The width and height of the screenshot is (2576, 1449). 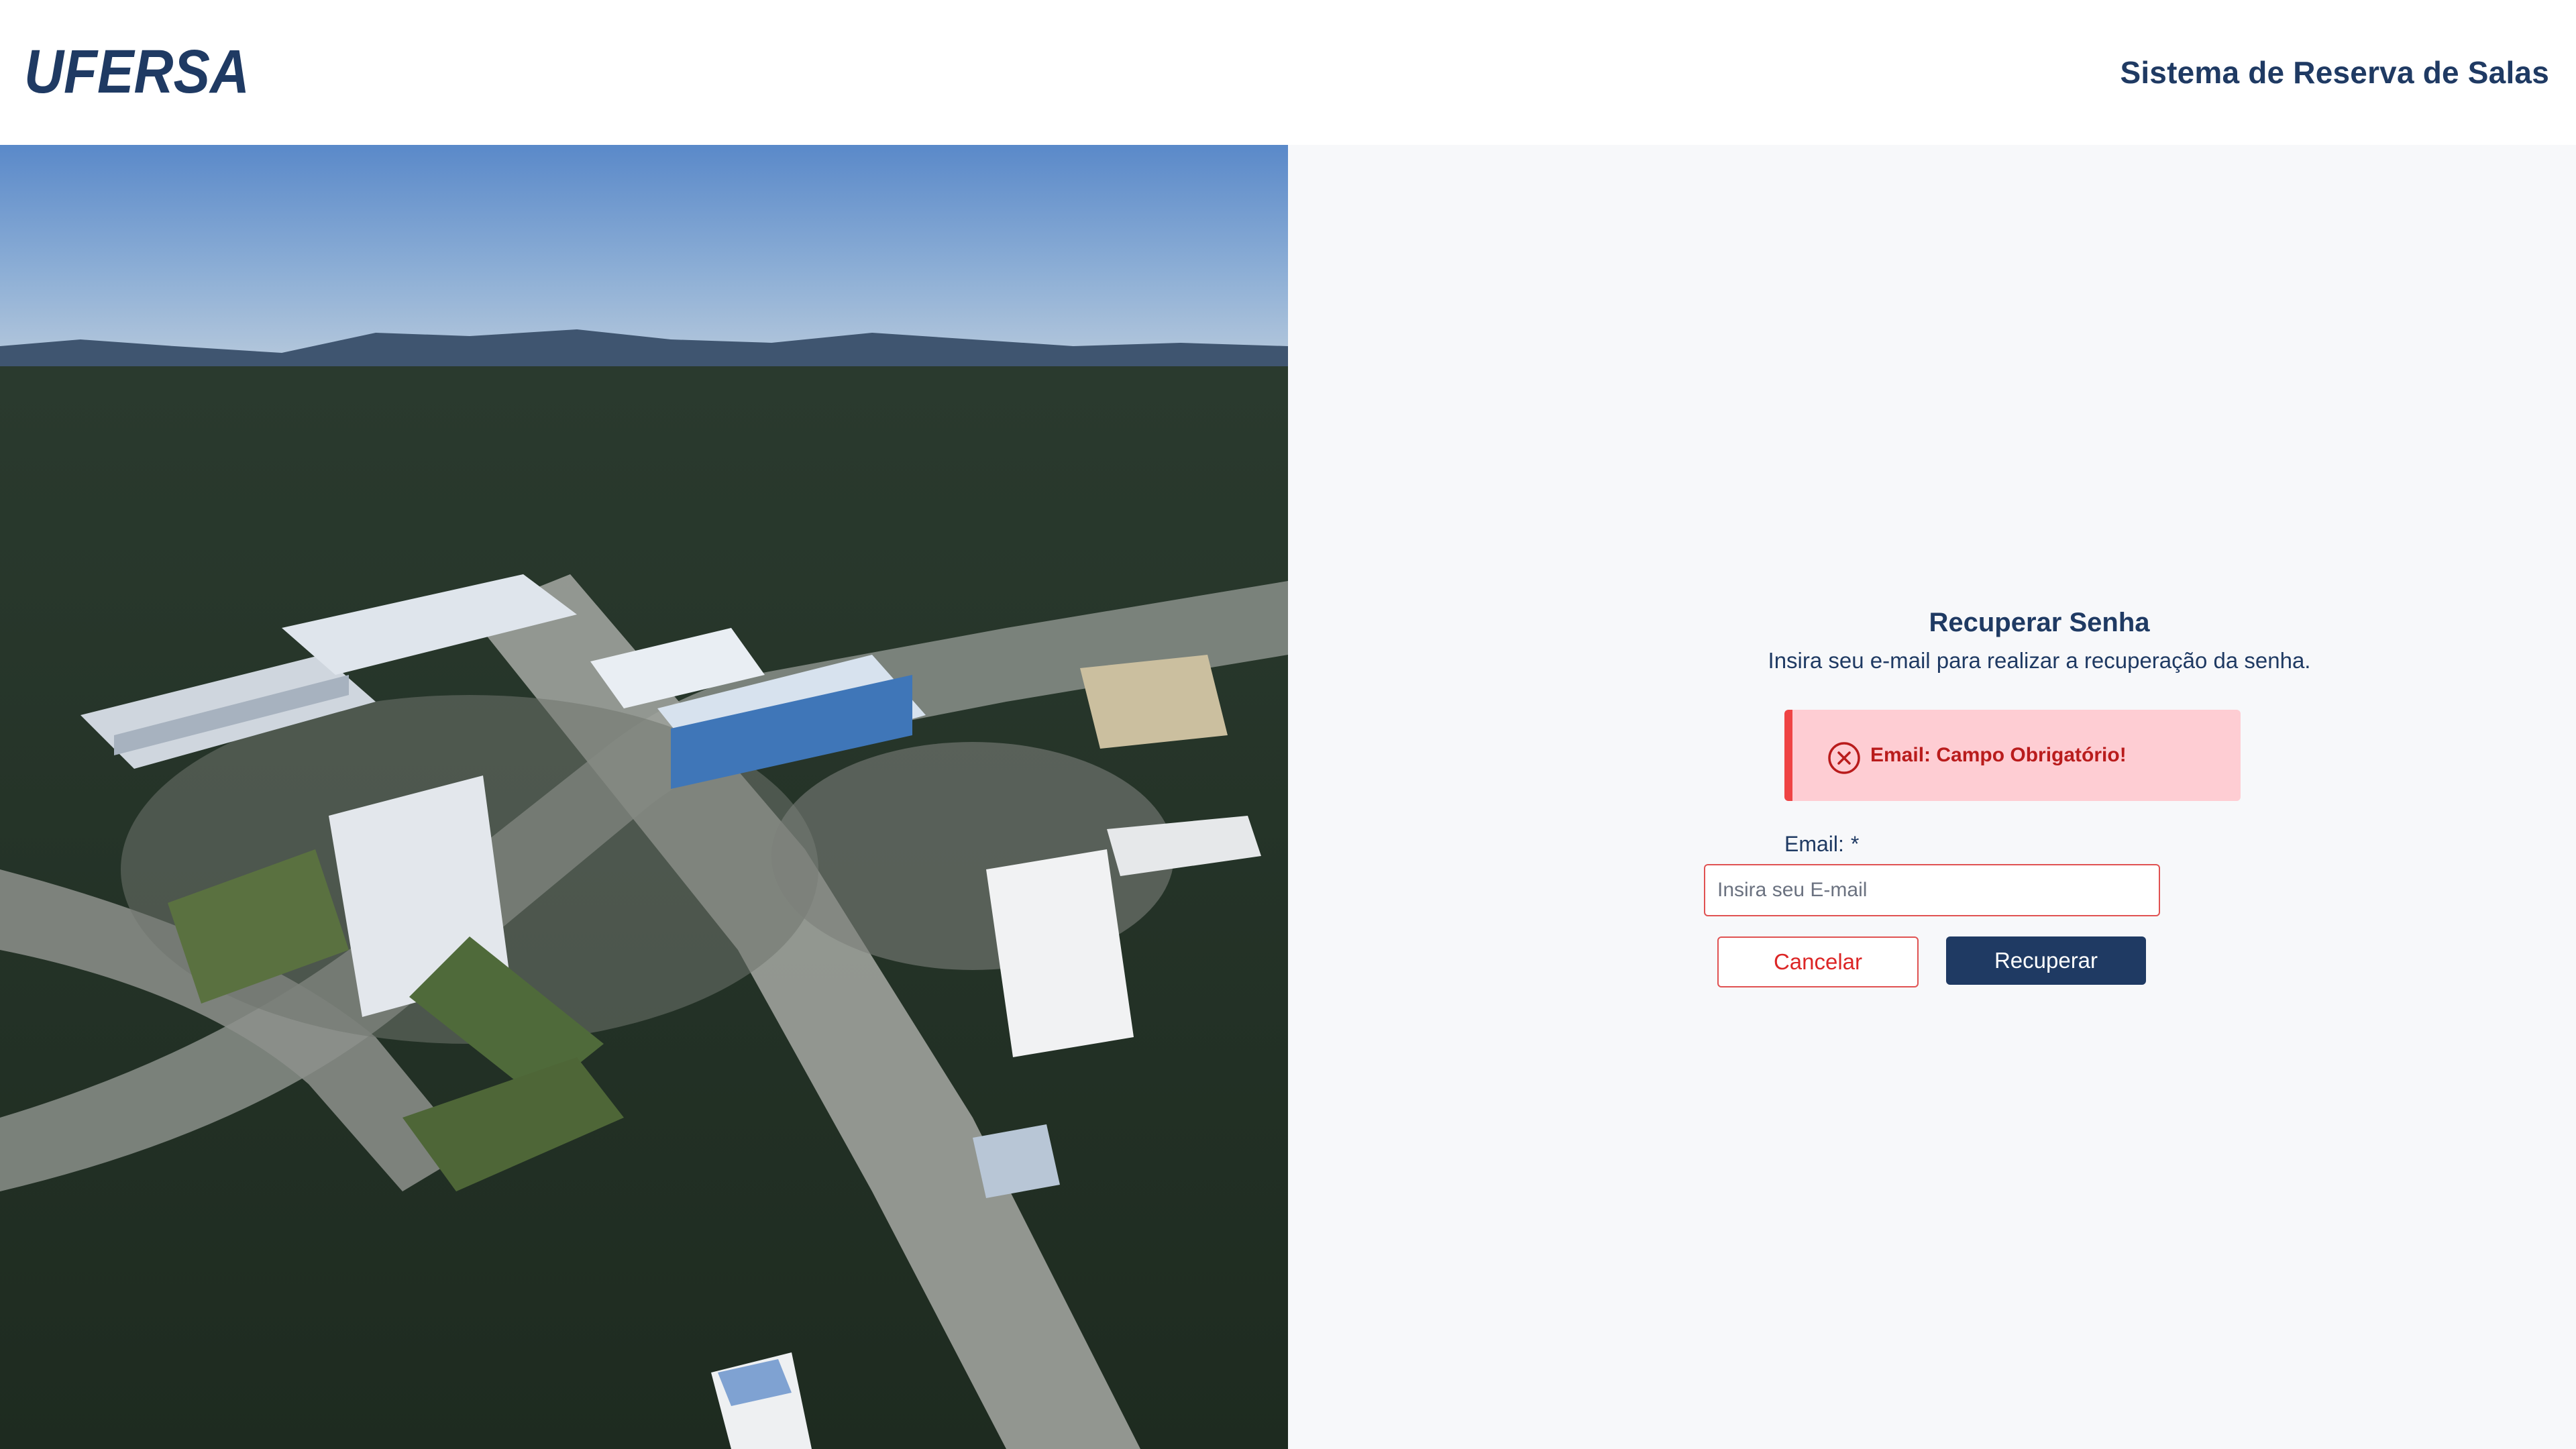 I want to click on recover-button: Recuperar, so click(x=2046, y=960).